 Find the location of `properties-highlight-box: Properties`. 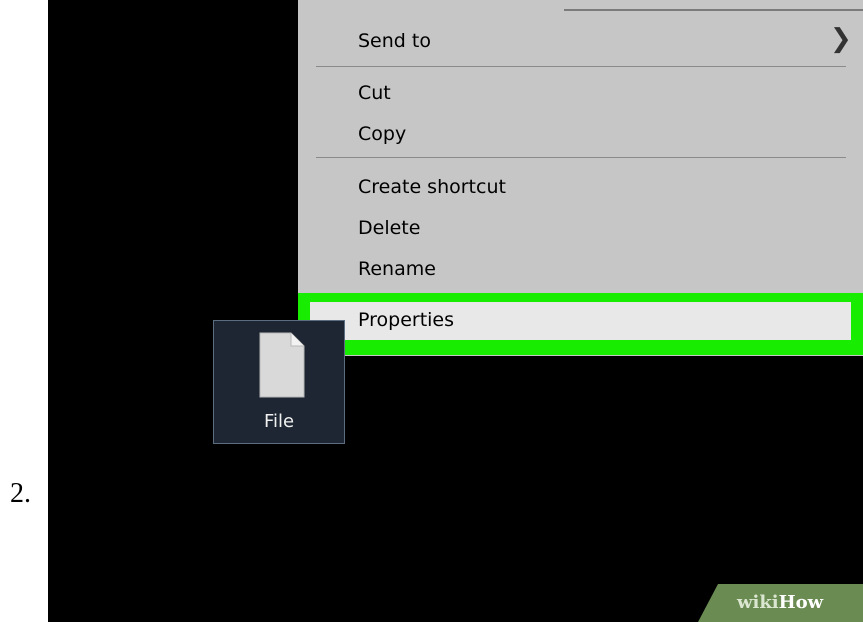

properties-highlight-box: Properties is located at coordinates (580, 324).